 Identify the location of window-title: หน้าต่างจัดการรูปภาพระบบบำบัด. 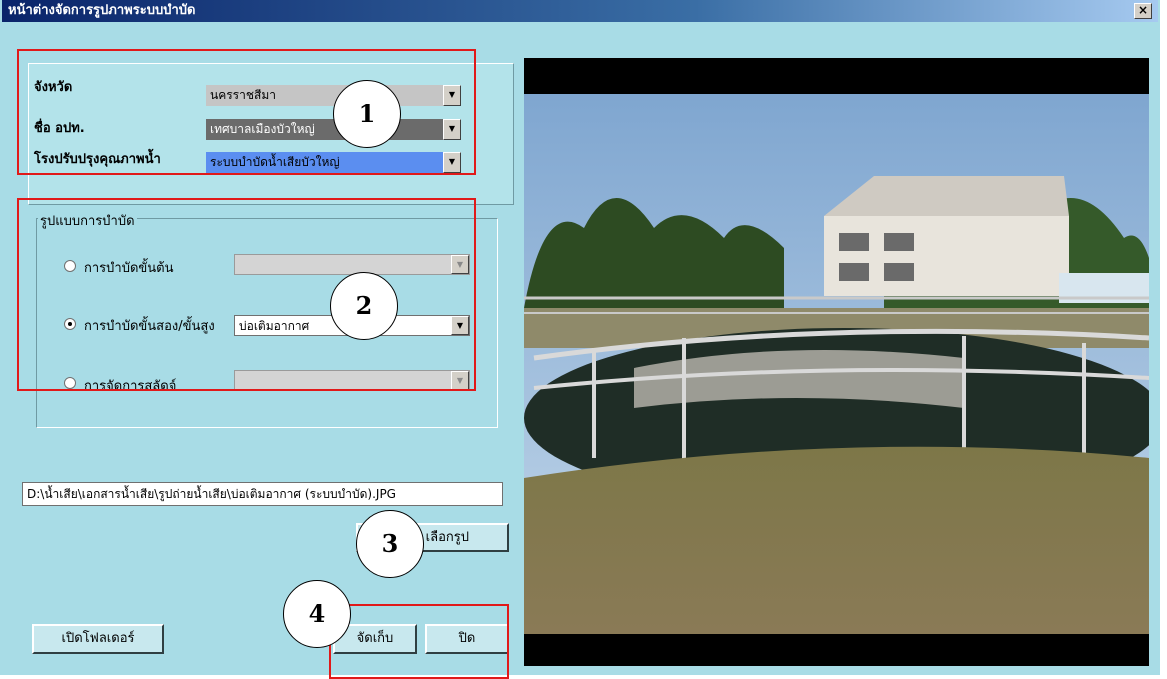
(102, 10).